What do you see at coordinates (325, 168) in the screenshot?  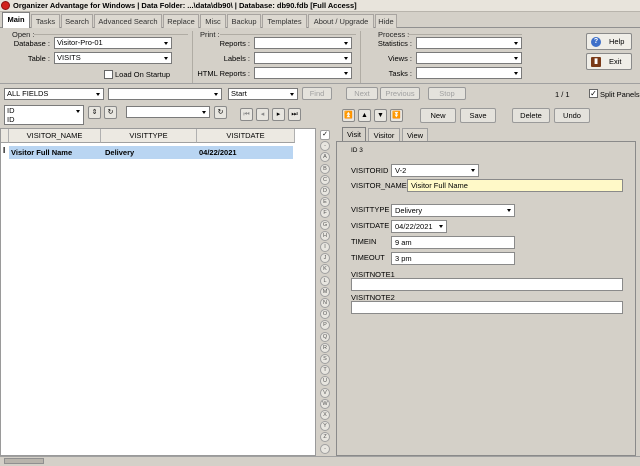 I see `alpha-filter-button: B` at bounding box center [325, 168].